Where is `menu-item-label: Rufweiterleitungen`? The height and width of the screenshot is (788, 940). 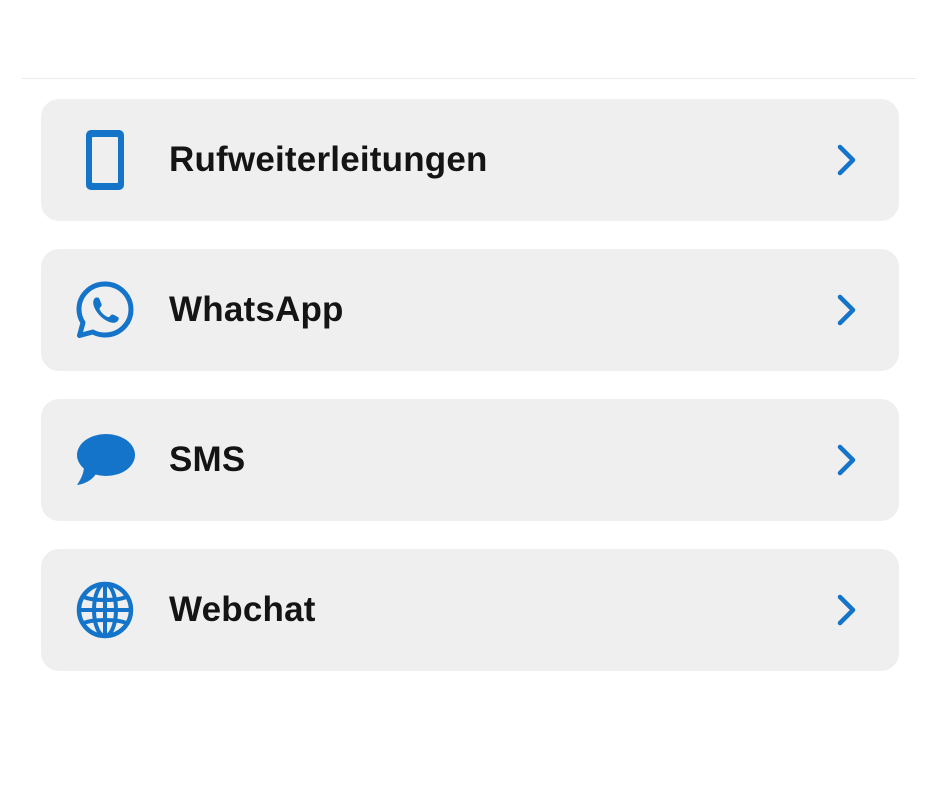 menu-item-label: Rufweiterleitungen is located at coordinates (328, 159).